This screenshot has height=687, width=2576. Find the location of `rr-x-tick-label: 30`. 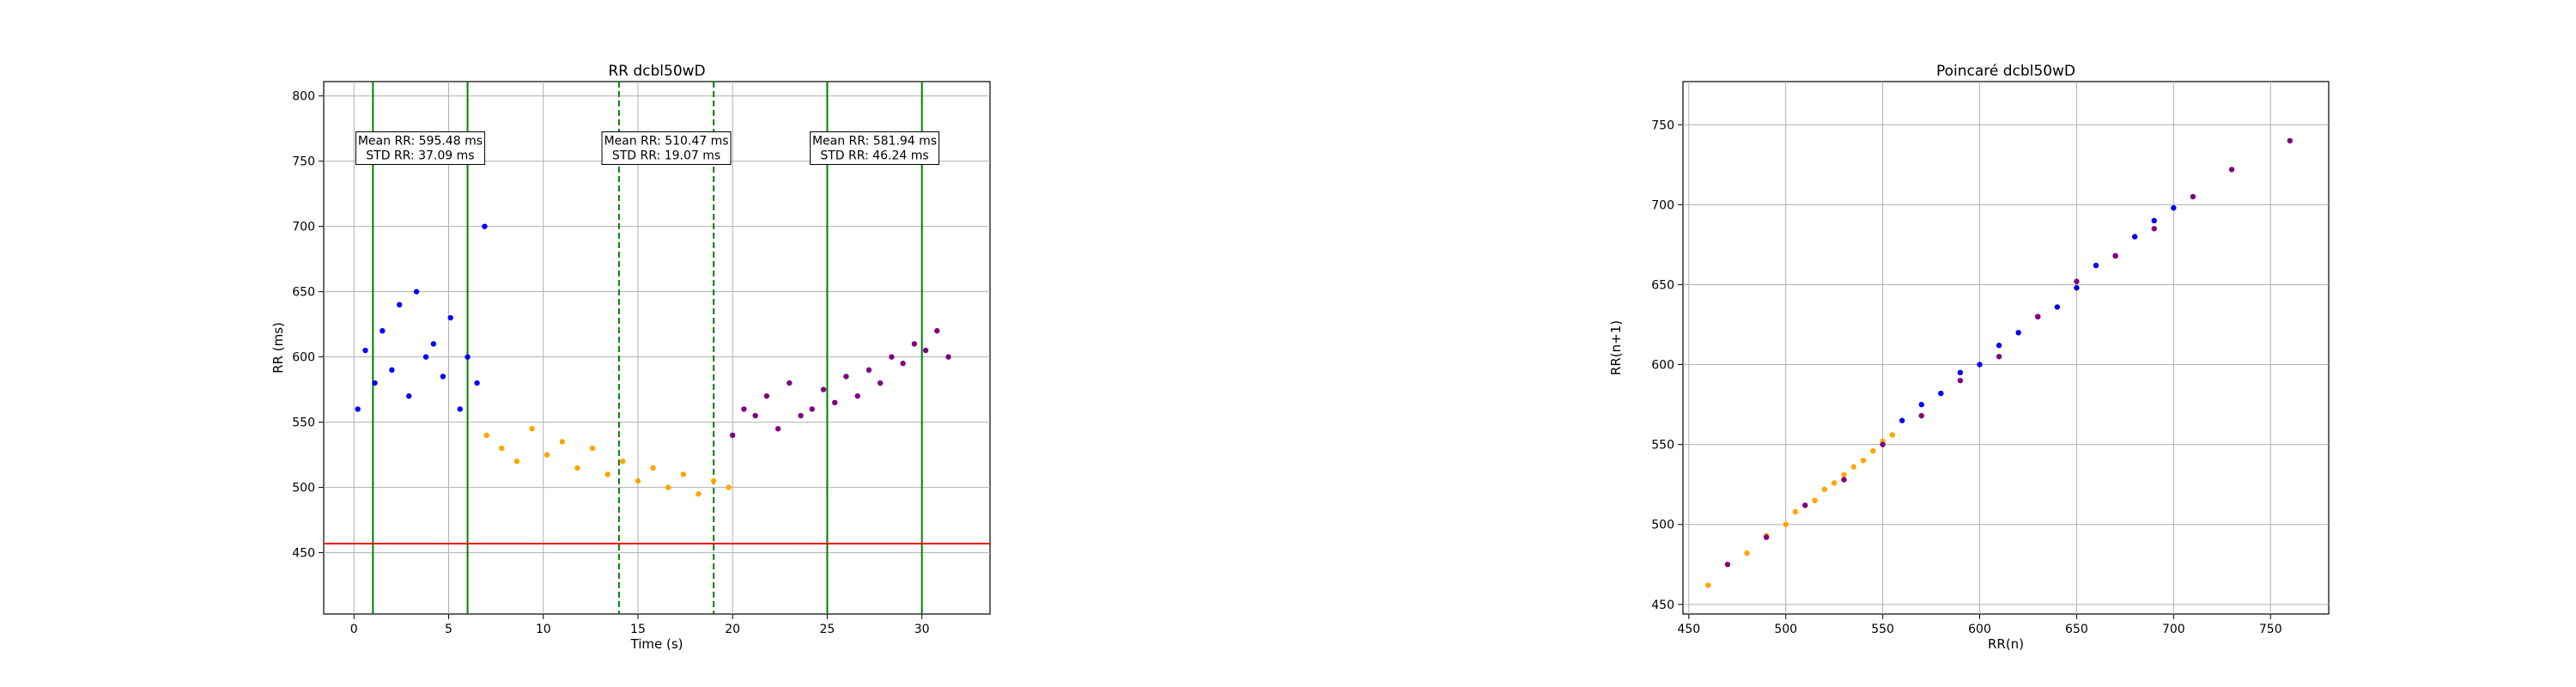

rr-x-tick-label: 30 is located at coordinates (922, 629).